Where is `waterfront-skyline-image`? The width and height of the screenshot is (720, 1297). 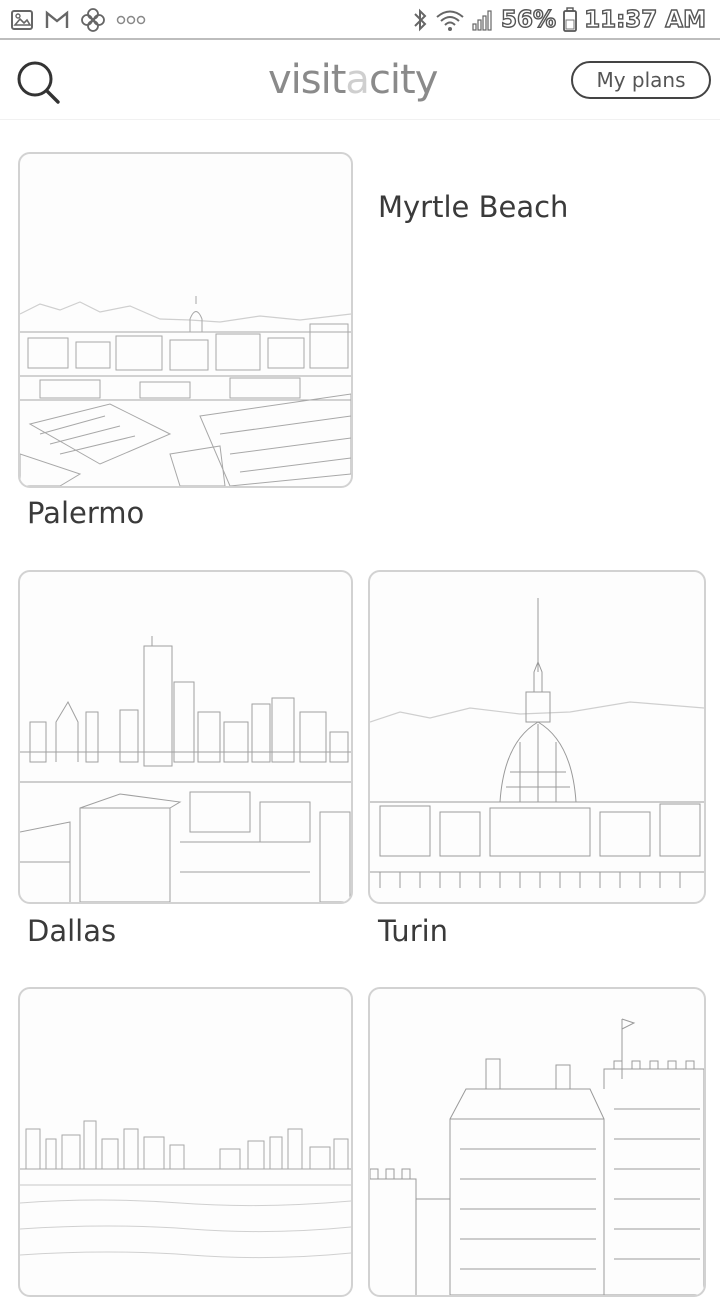
waterfront-skyline-image is located at coordinates (185, 1189).